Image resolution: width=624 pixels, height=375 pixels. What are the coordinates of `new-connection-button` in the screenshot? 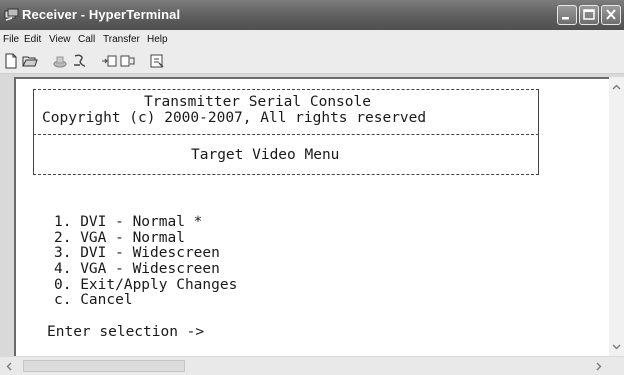 It's located at (11, 61).